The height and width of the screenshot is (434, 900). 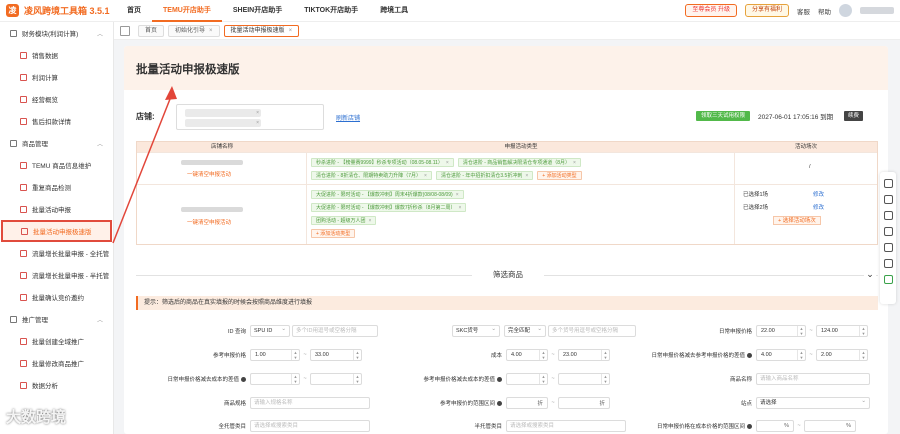 I want to click on tab-init-guide: 初始化引导 ×, so click(x=194, y=30).